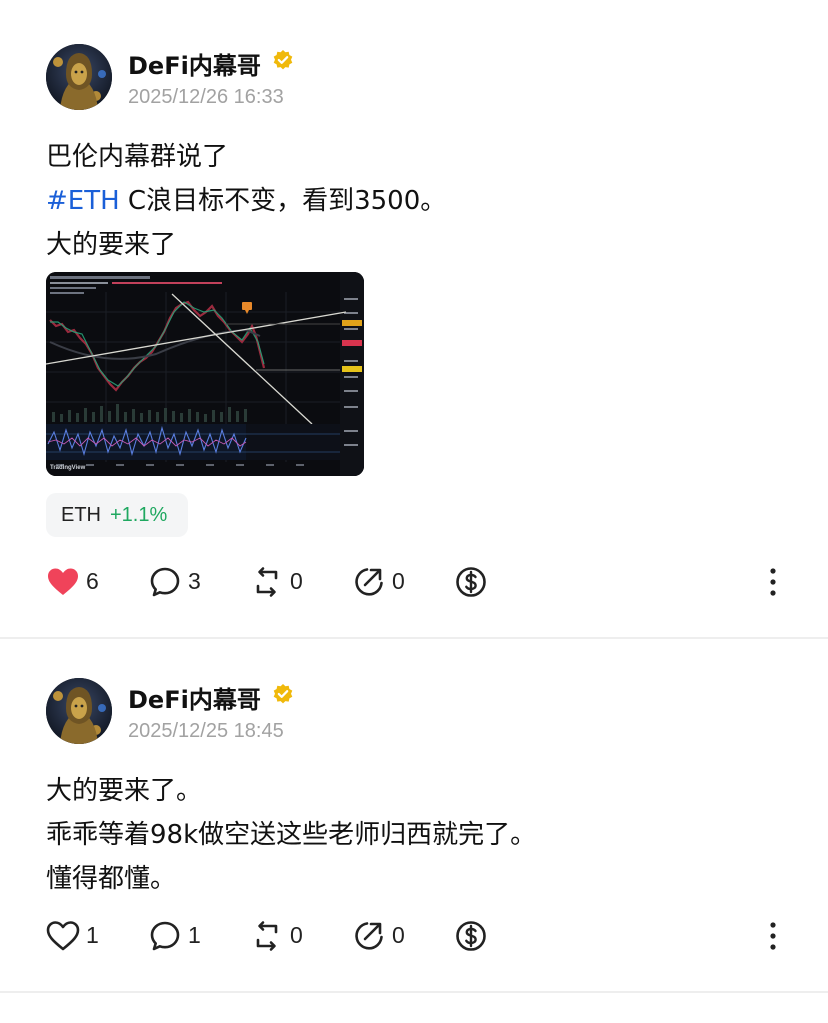 This screenshot has width=828, height=1023. Describe the element at coordinates (83, 201) in the screenshot. I see `hashtag-link: #ETH` at that location.